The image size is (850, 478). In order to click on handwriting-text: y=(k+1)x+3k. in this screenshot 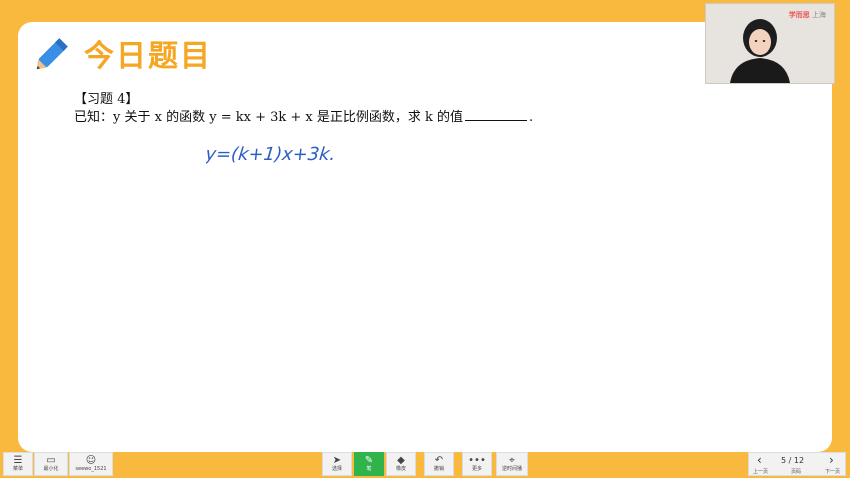, I will do `click(271, 154)`.